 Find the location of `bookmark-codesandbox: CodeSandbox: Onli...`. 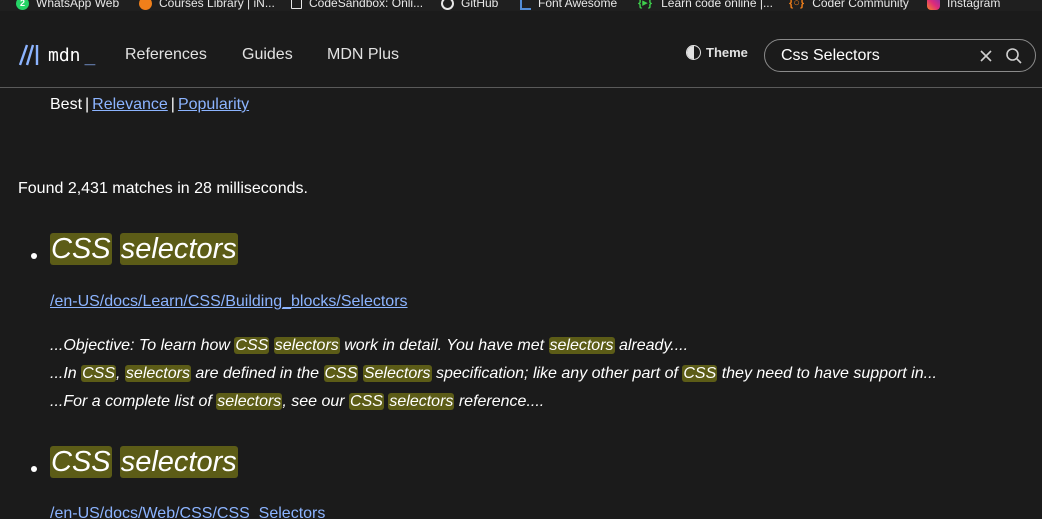

bookmark-codesandbox: CodeSandbox: Onli... is located at coordinates (357, 5).